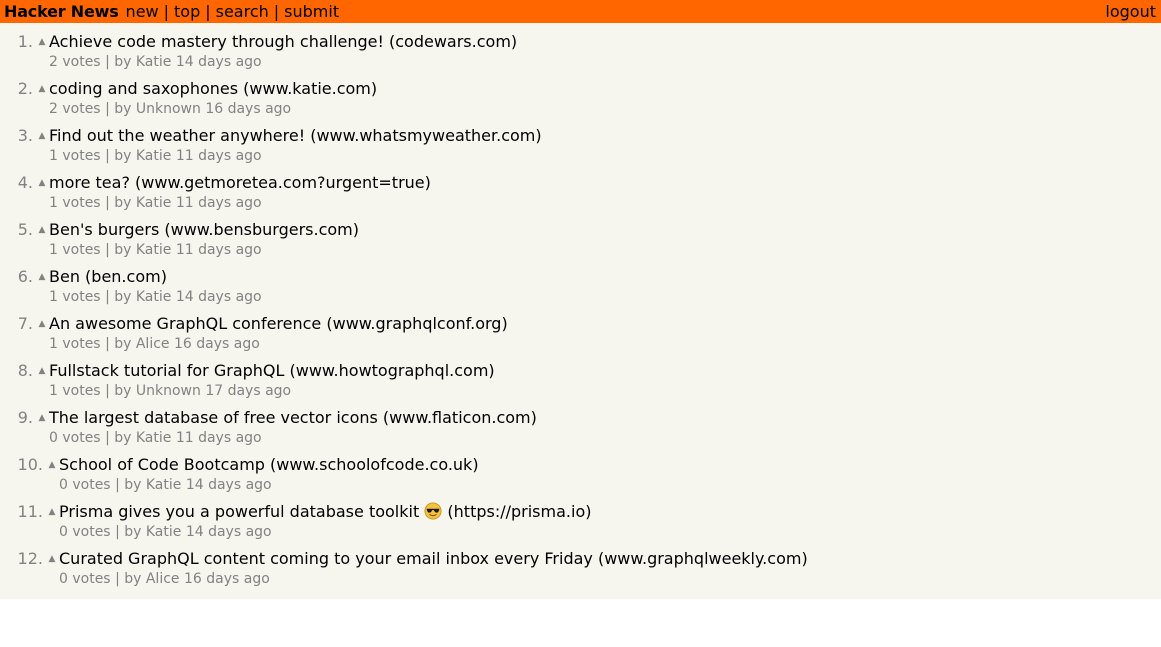 The image size is (1161, 647). What do you see at coordinates (433, 579) in the screenshot?
I see `link-meta: 0 votes | by Alice 16 days ago` at bounding box center [433, 579].